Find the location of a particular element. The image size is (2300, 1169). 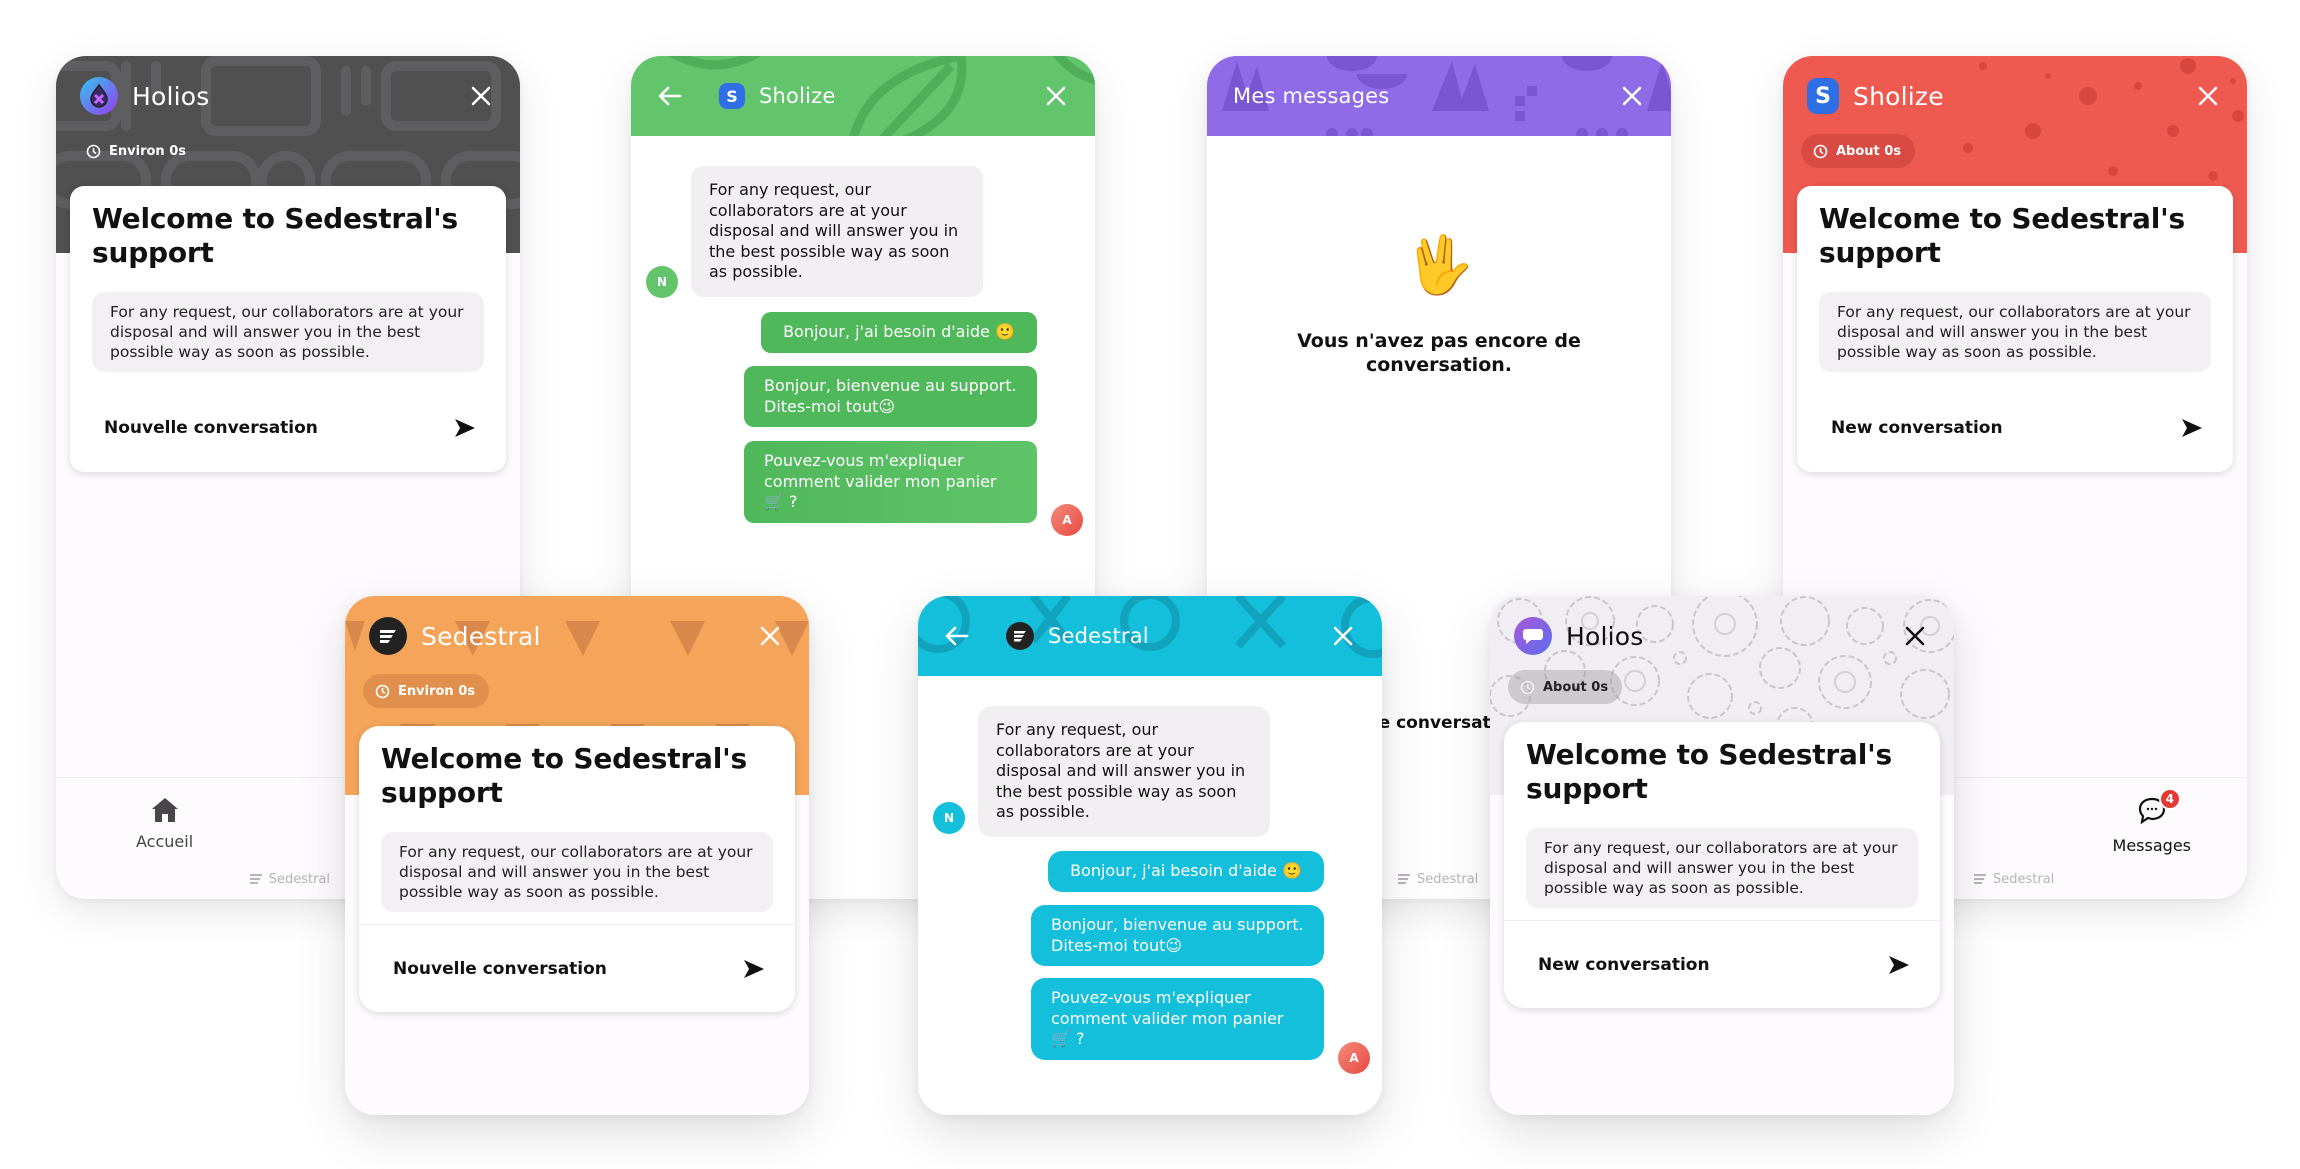

messages-icon-wrap: 4 is located at coordinates (2159, 808).